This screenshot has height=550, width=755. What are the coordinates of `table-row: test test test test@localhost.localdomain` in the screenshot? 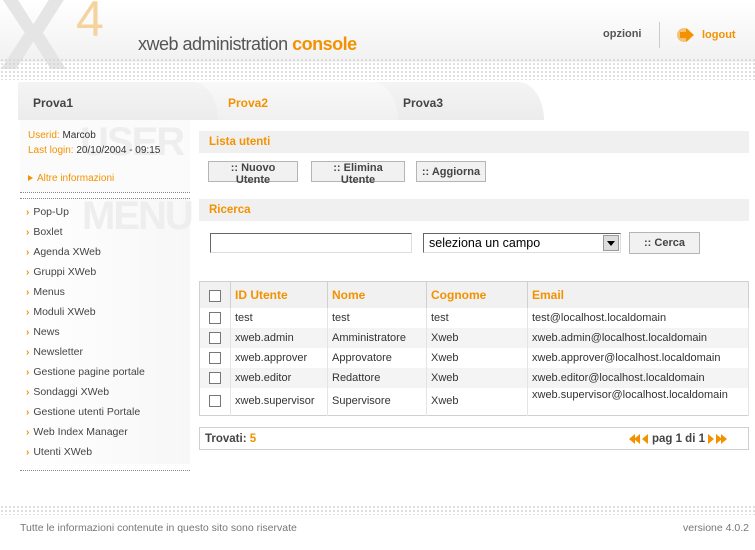 It's located at (474, 317).